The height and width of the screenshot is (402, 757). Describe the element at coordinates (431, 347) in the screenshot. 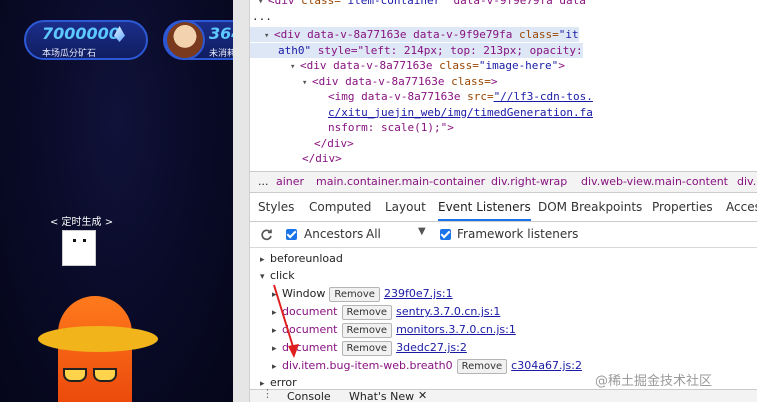

I see `source-link: 3dedc27.js:2` at that location.